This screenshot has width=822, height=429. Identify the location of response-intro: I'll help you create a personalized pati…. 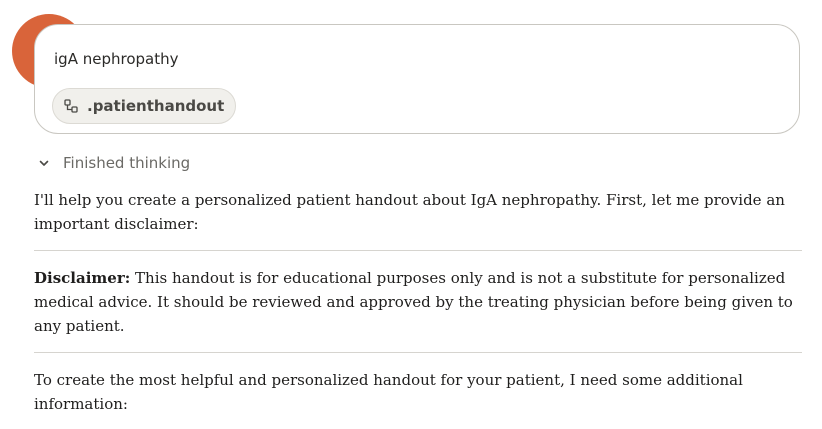
(409, 212).